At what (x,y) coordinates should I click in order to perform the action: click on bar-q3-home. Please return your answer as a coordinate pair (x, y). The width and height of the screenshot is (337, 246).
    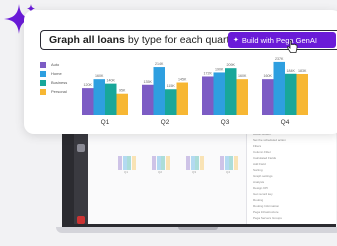
    Looking at the image, I should click on (219, 93).